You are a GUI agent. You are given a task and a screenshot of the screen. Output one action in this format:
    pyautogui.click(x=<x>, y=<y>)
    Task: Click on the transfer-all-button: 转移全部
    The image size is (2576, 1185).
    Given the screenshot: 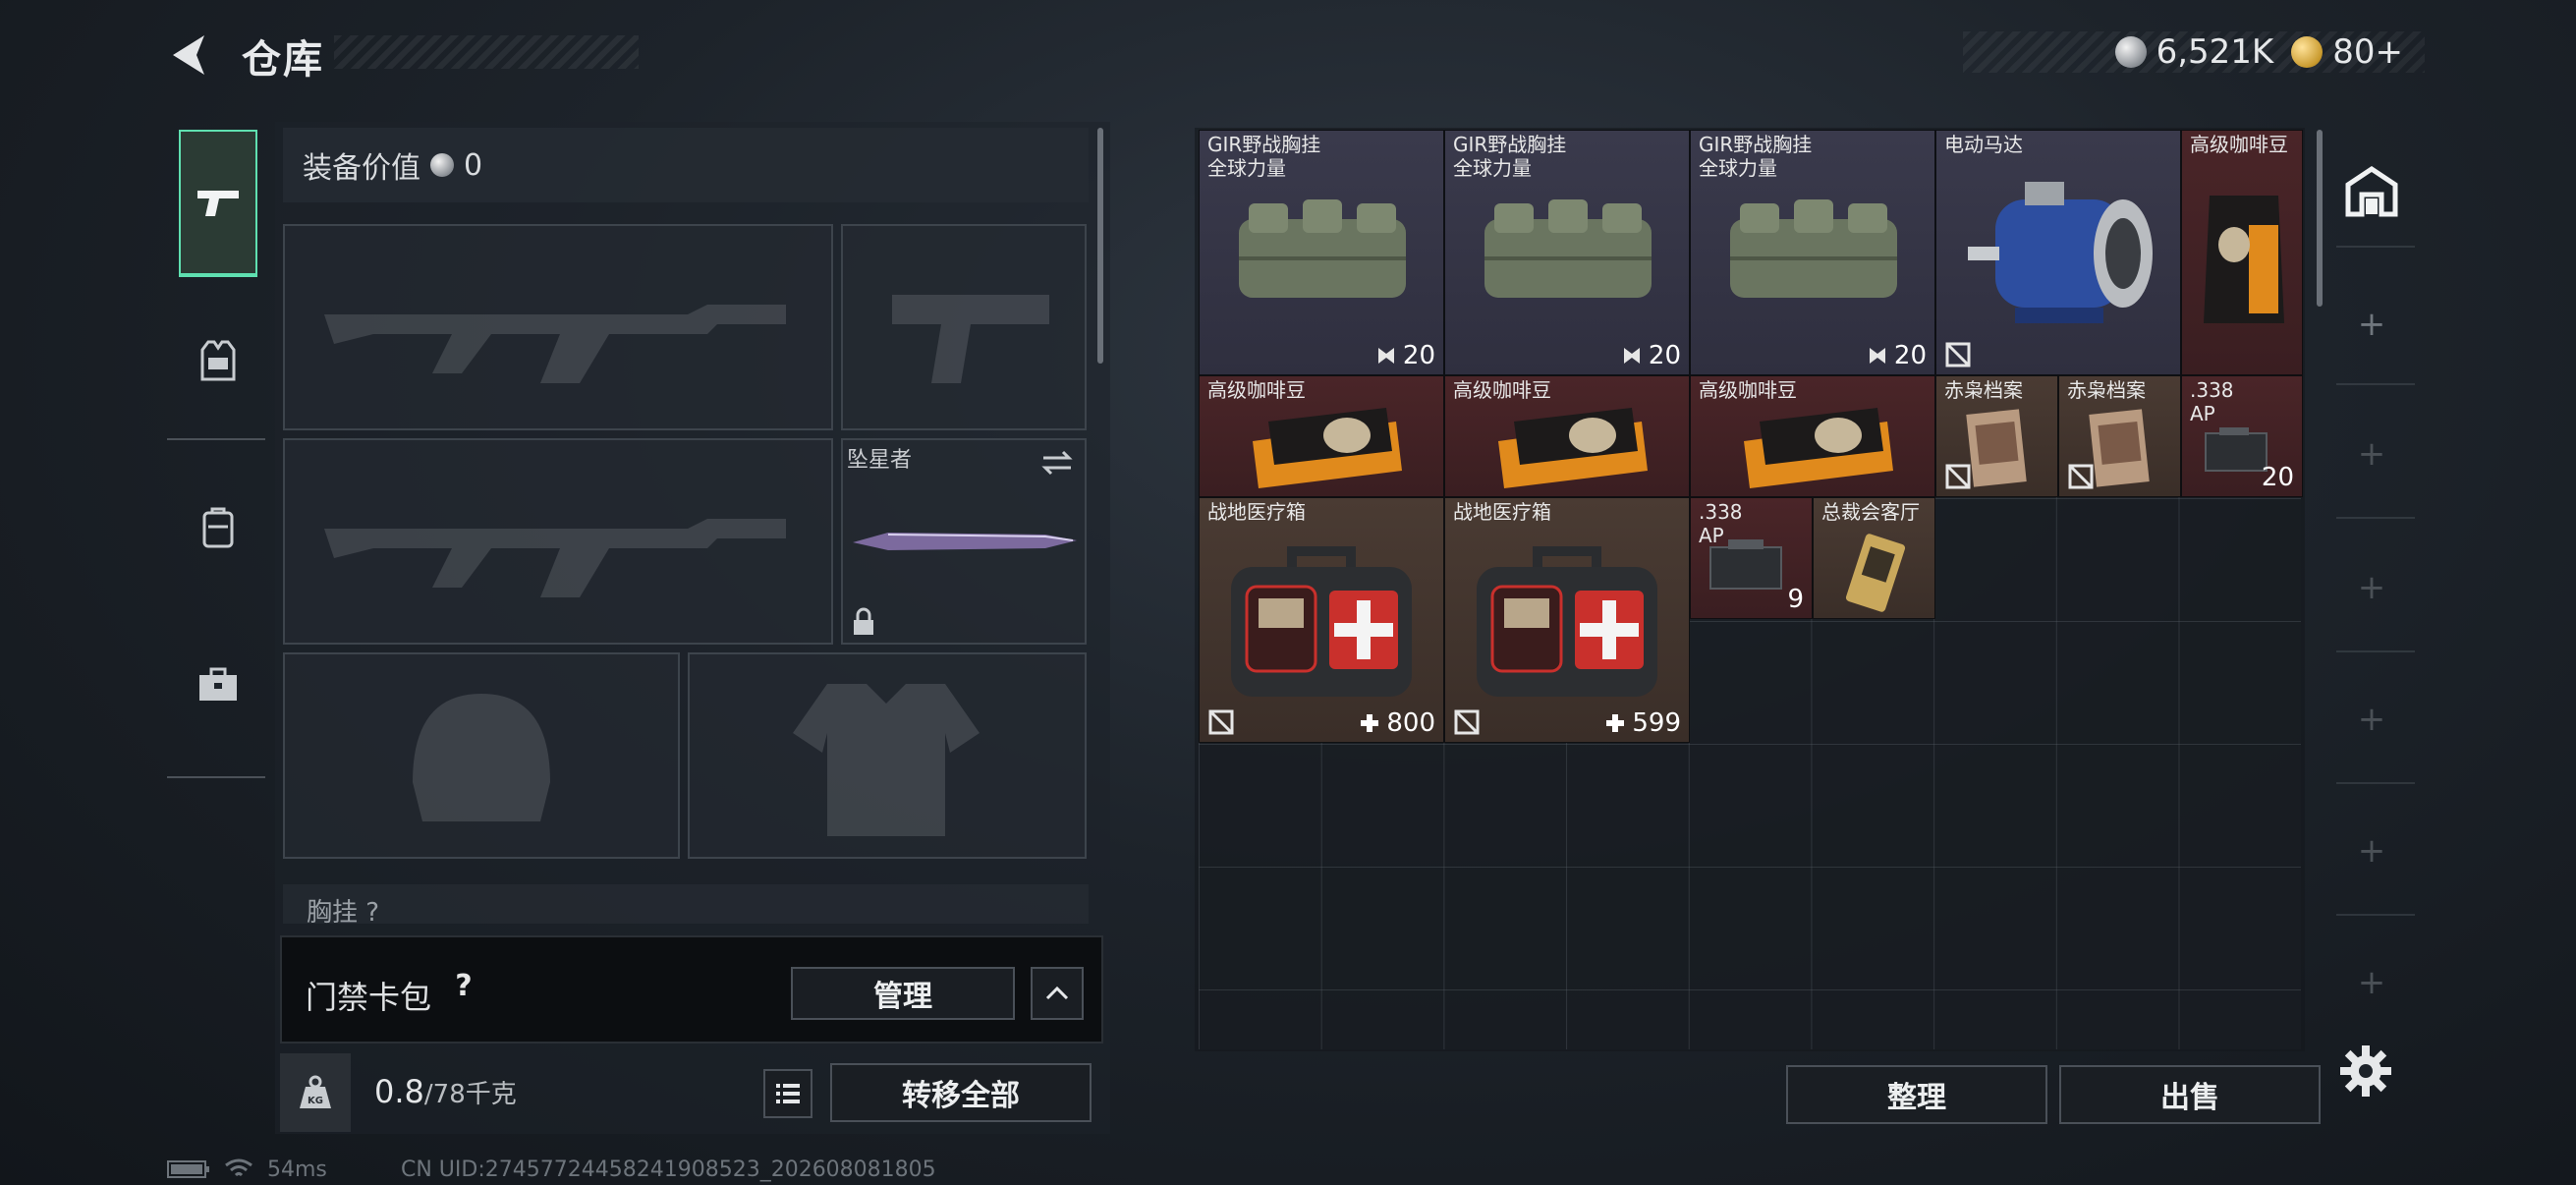 What is the action you would take?
    pyautogui.click(x=961, y=1092)
    